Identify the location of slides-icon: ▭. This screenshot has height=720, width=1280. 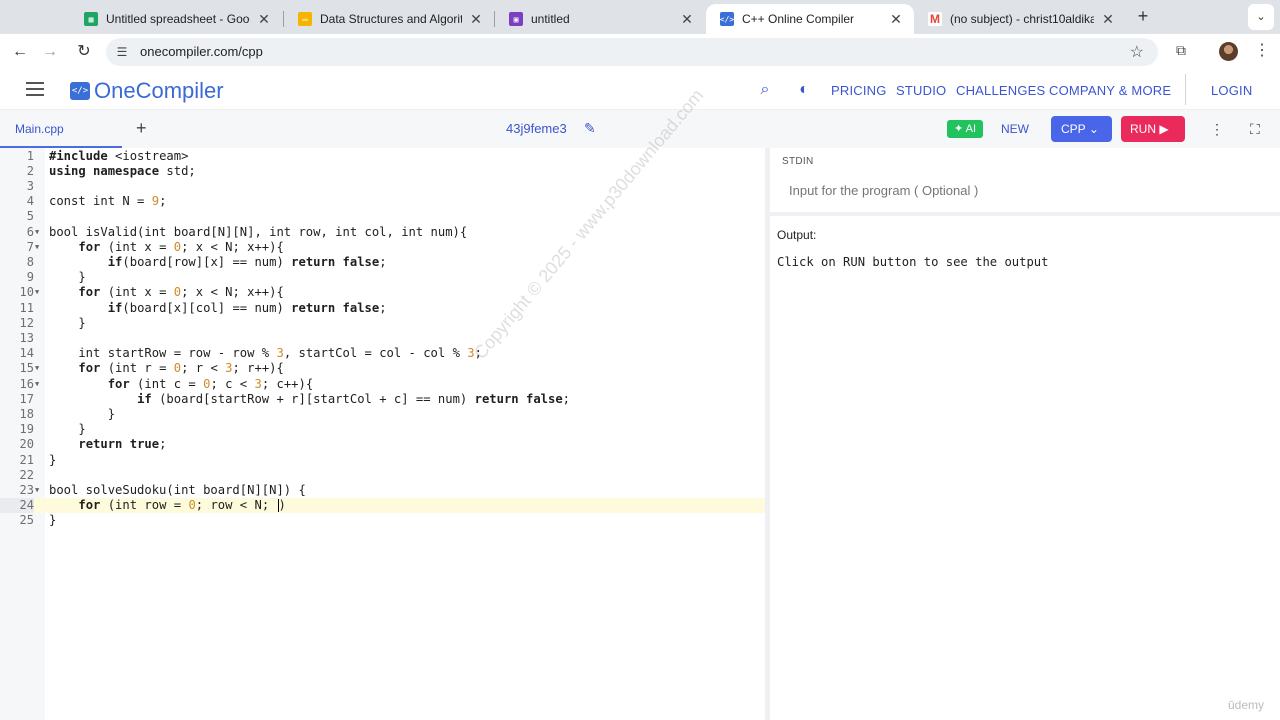
(305, 19).